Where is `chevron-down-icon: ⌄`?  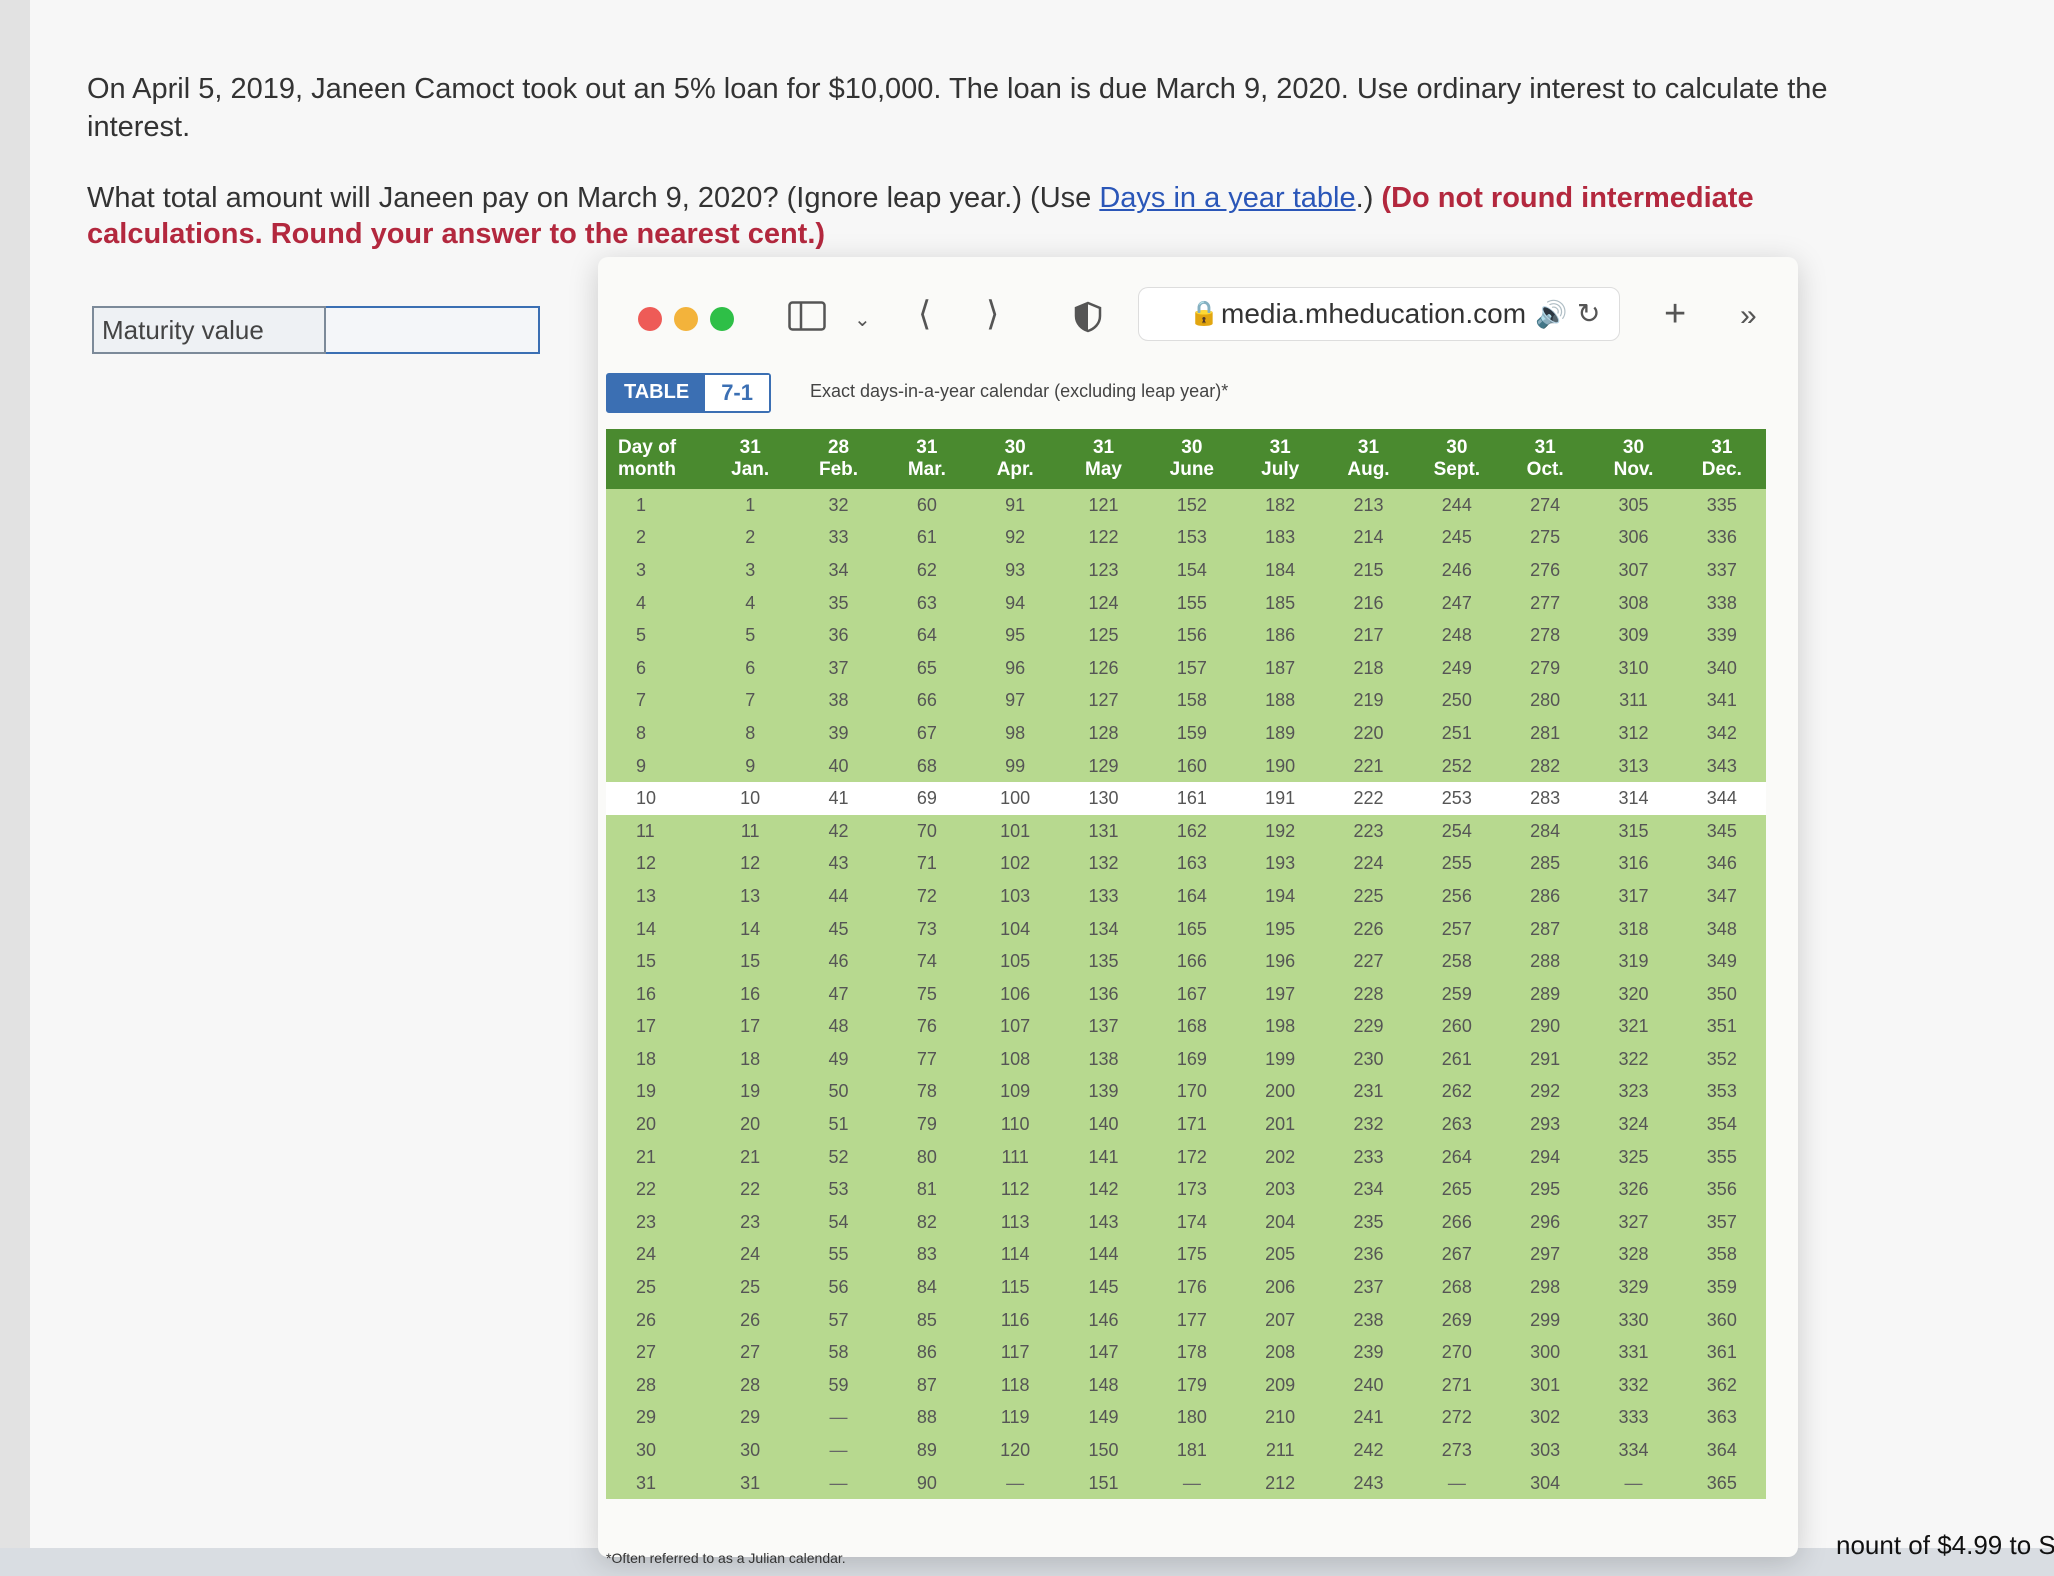
chevron-down-icon: ⌄ is located at coordinates (862, 320).